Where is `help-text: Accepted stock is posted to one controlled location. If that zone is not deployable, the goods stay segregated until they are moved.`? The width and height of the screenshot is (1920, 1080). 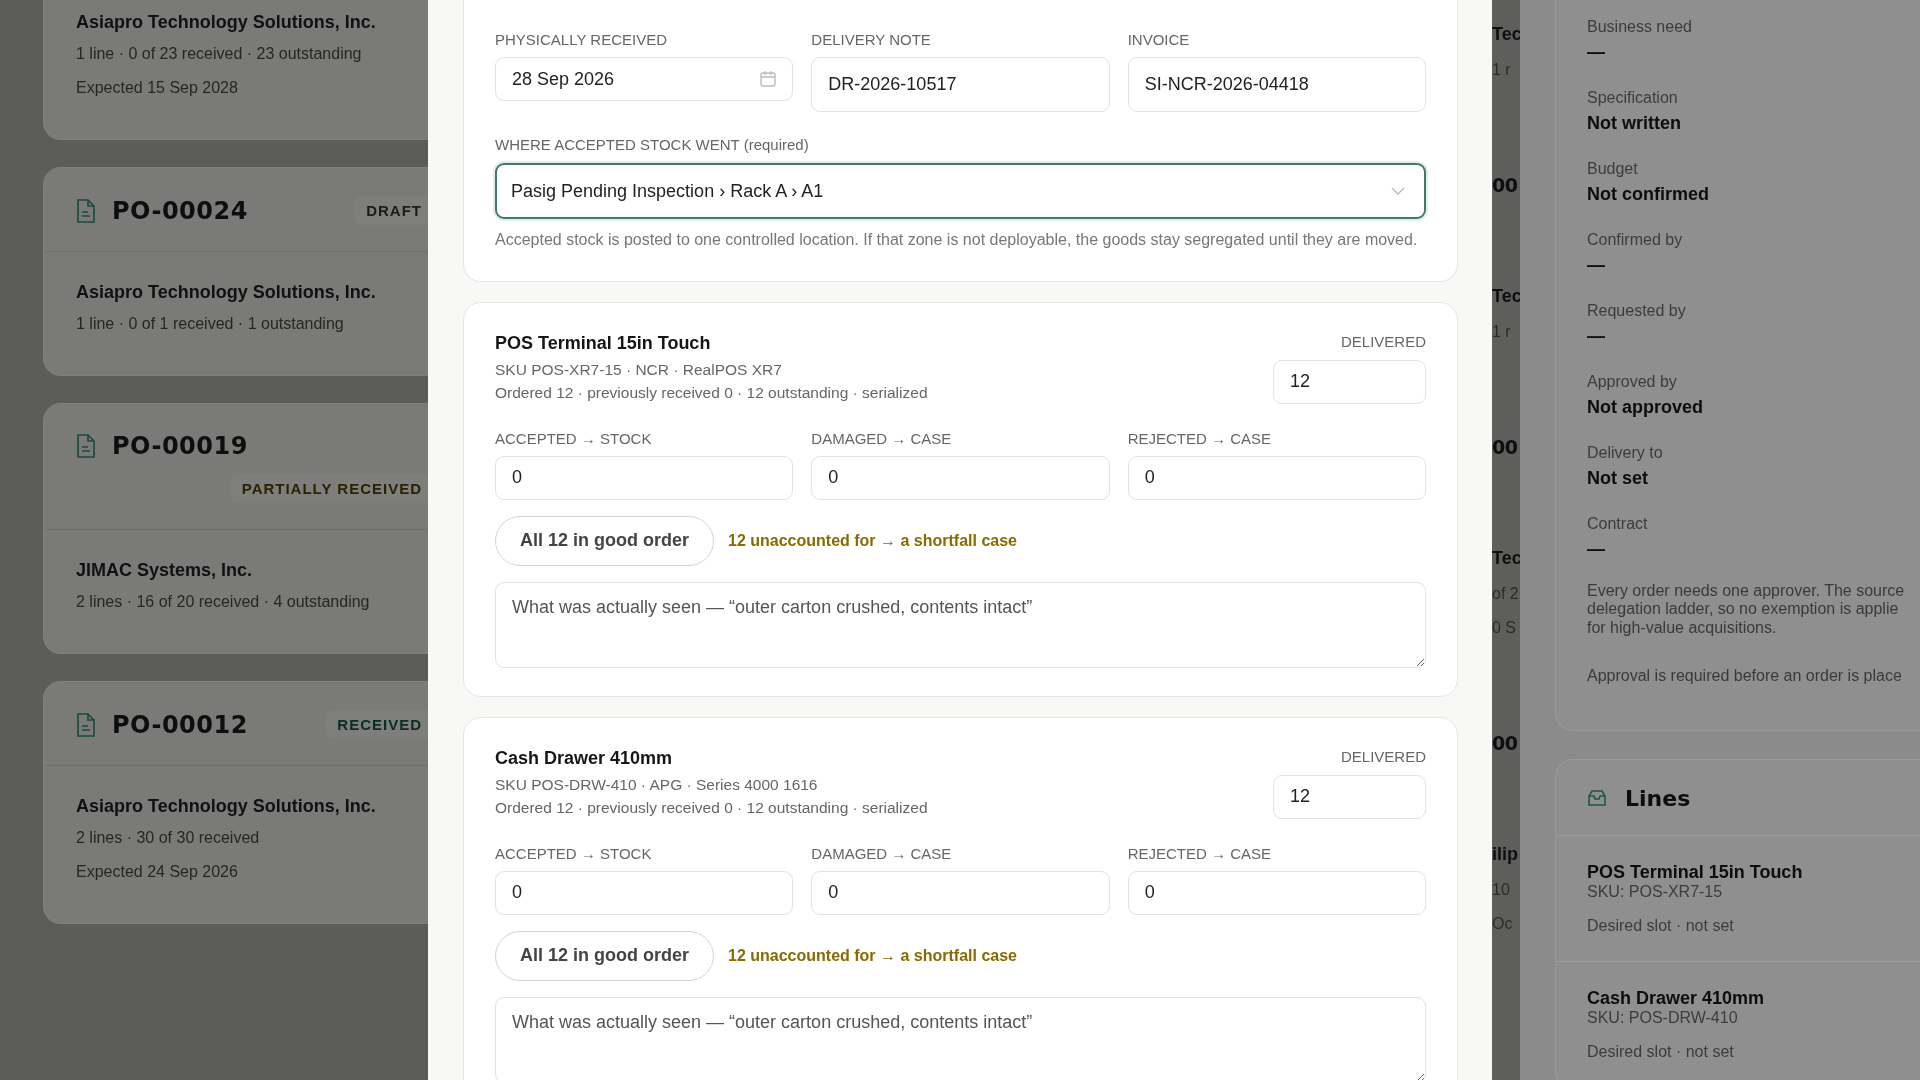 help-text: Accepted stock is posted to one controlled location. If that zone is not deployable, the goods stay segregated until they are moved. is located at coordinates (957, 240).